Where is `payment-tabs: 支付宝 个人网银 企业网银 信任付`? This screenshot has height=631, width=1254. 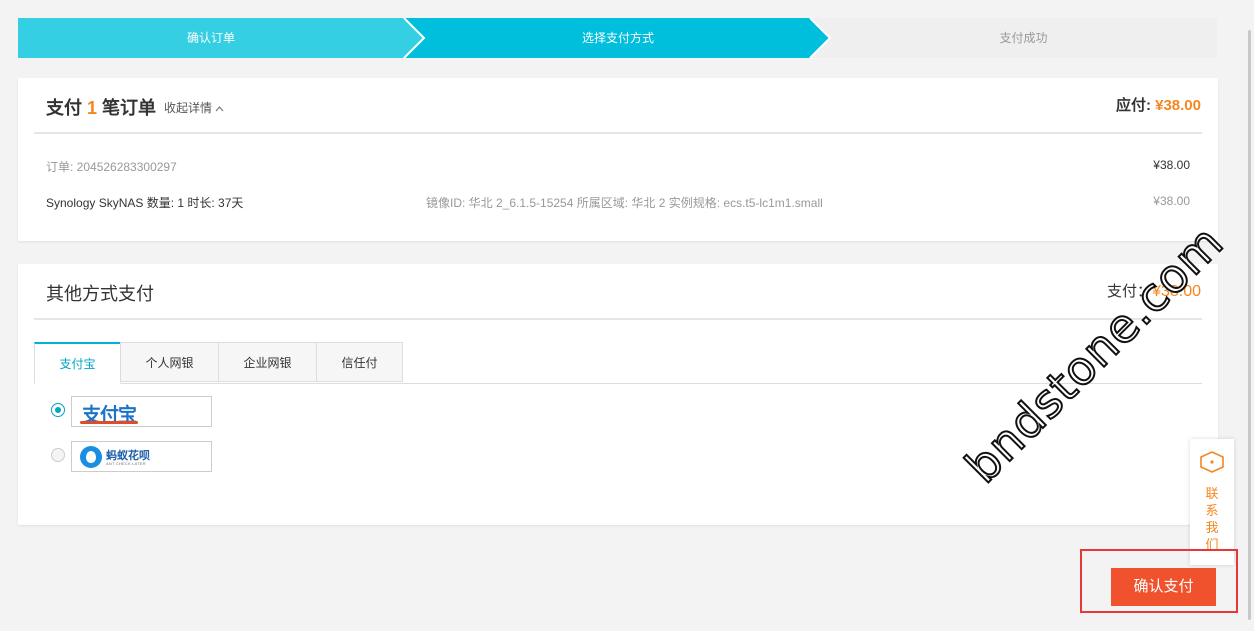
payment-tabs: 支付宝 个人网银 企业网银 信任付 is located at coordinates (618, 363).